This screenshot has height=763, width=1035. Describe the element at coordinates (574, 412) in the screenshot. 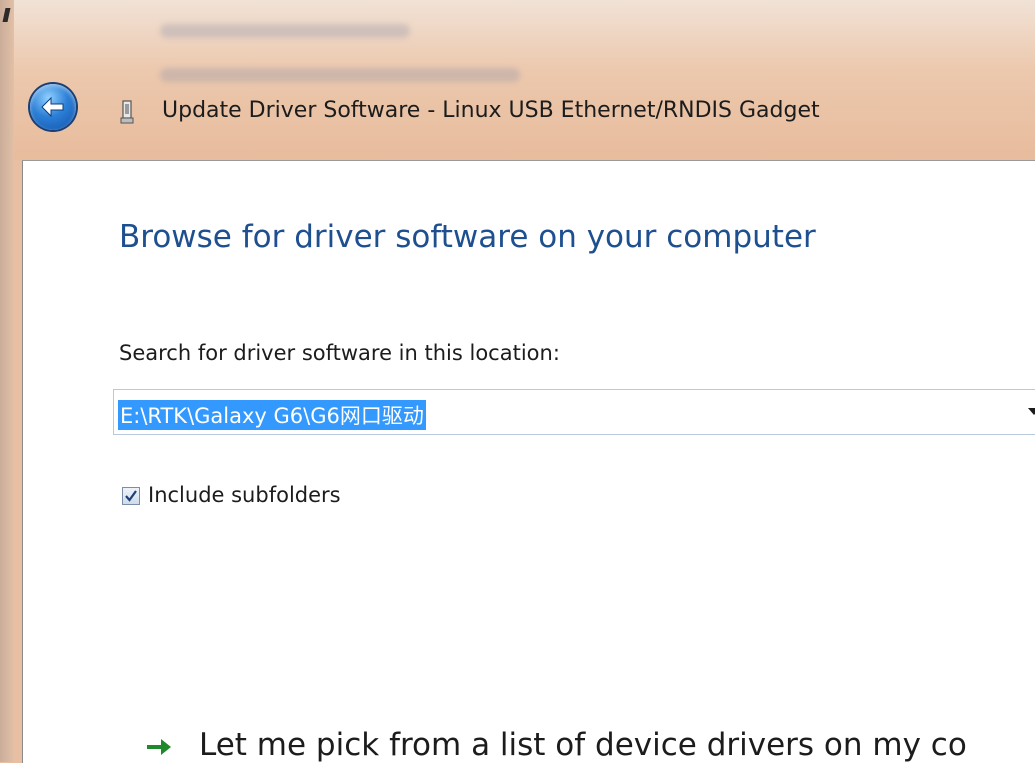

I see `location-combobox: E:\RTK\Galaxy G6\G6网口驱动` at that location.